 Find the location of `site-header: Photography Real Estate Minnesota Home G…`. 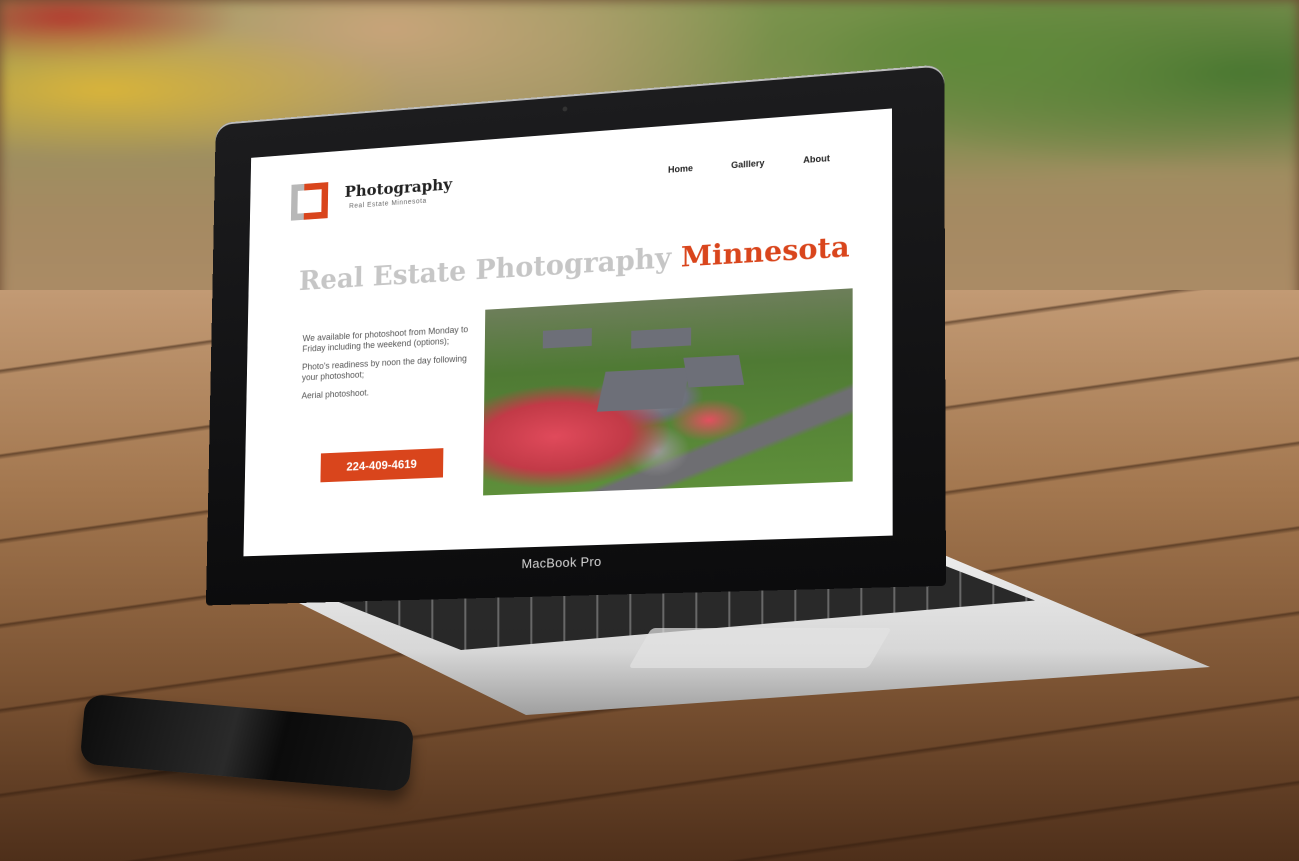

site-header: Photography Real Estate Minnesota Home G… is located at coordinates (571, 170).